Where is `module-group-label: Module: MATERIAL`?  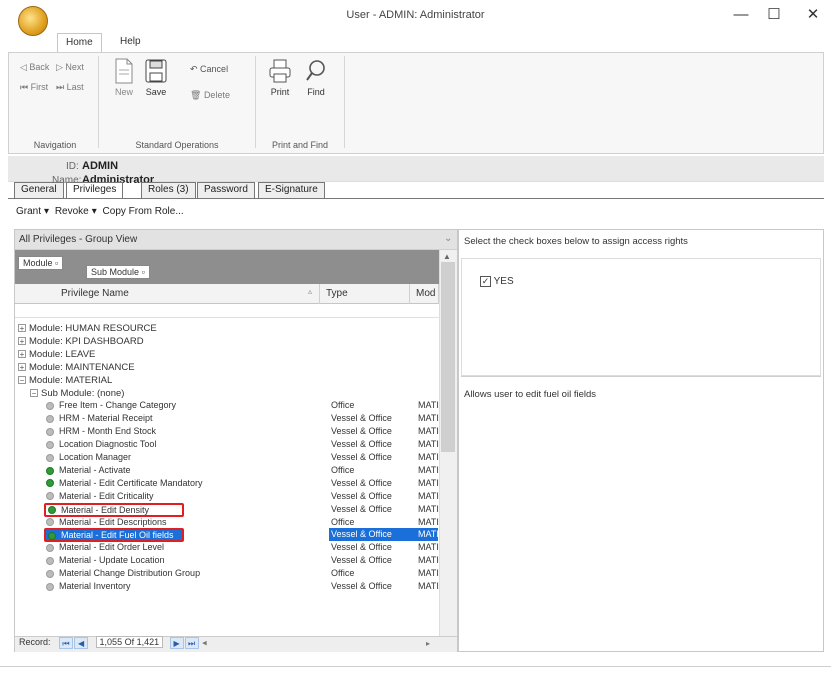
module-group-label: Module: MATERIAL is located at coordinates (71, 380).